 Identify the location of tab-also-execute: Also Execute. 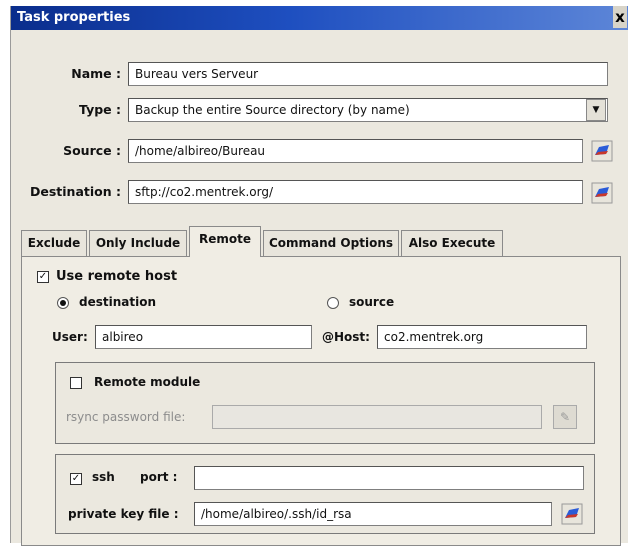
(452, 243).